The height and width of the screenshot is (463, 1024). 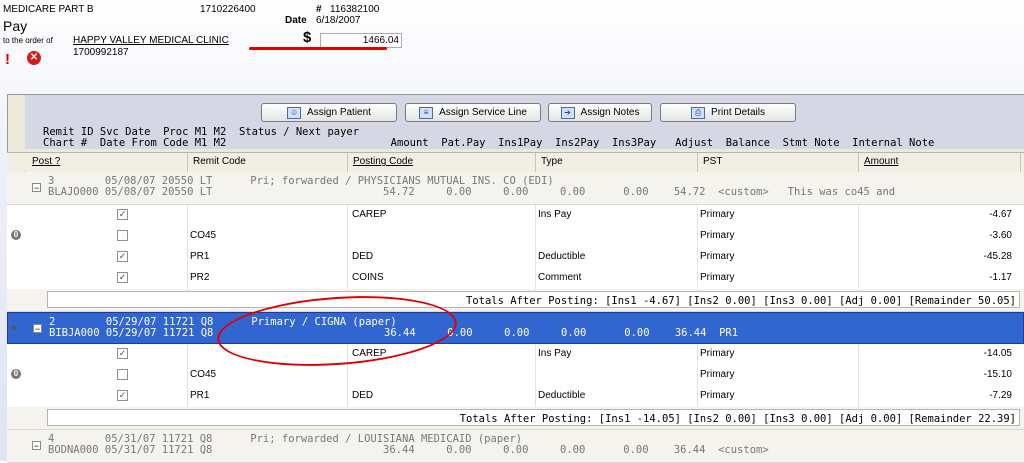 I want to click on posting-line-row: ✓ CAREP Ins Pay Primary -14.05, so click(x=515, y=355).